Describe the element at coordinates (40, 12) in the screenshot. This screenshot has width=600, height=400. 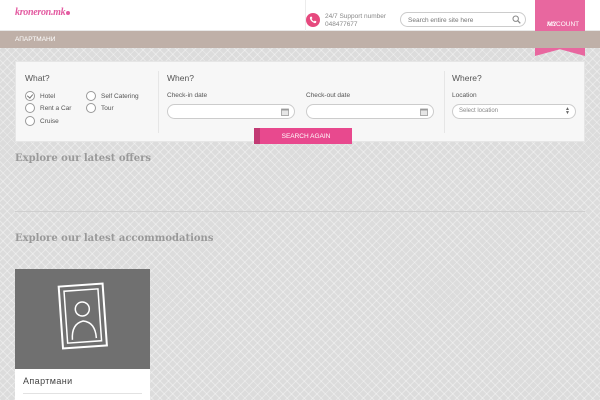
I see `logo-text: kroneron.mk` at that location.